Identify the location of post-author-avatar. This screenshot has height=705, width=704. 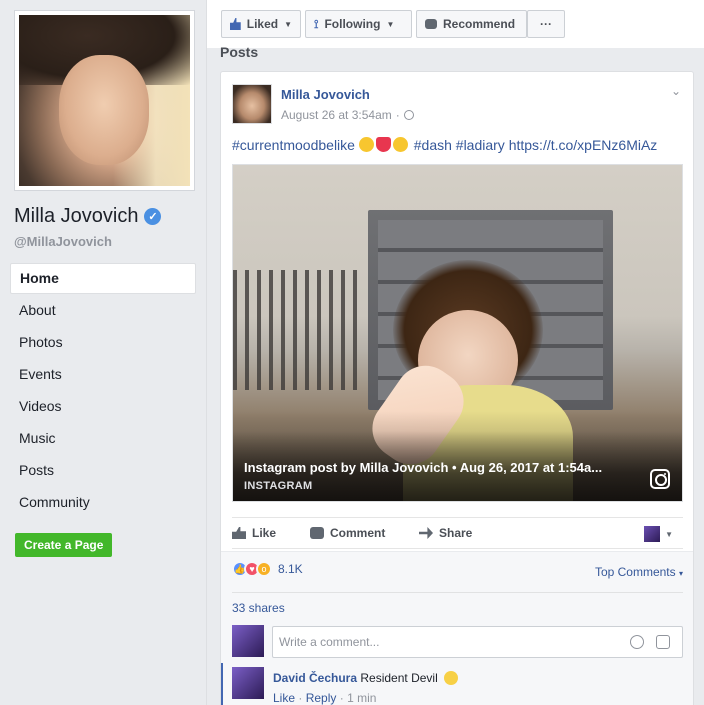
(252, 104).